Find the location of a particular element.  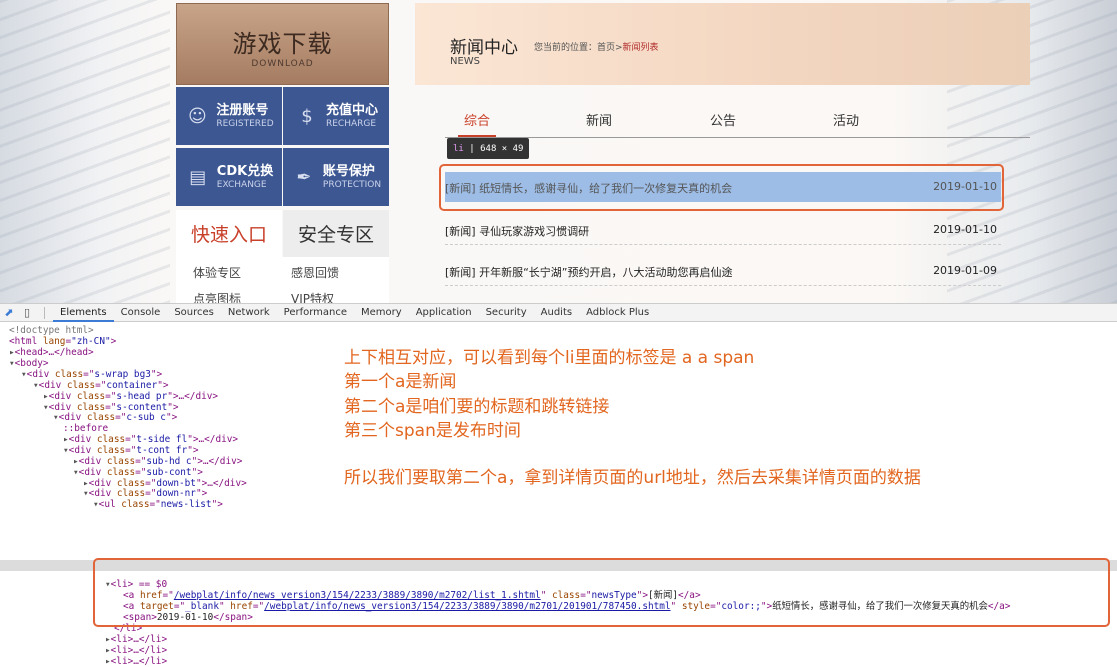

tab-security-zone: 安全专区 is located at coordinates (336, 233).